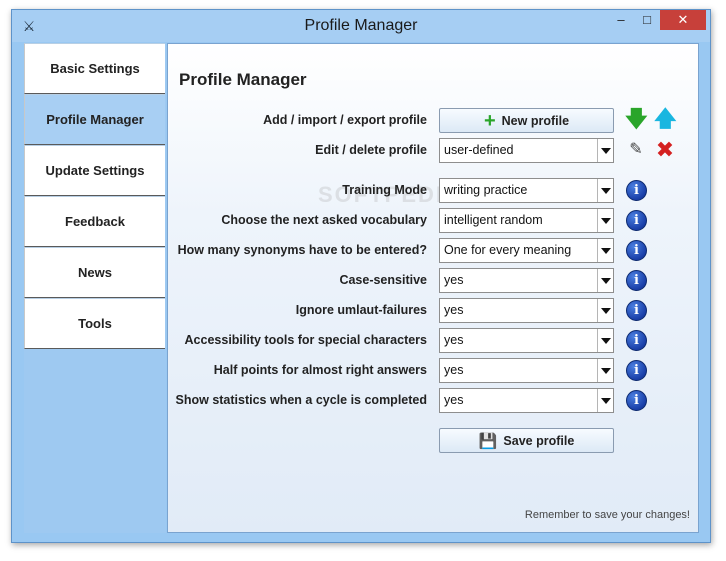 This screenshot has height=561, width=726. Describe the element at coordinates (526, 280) in the screenshot. I see `case-sensitive-select: yes` at that location.